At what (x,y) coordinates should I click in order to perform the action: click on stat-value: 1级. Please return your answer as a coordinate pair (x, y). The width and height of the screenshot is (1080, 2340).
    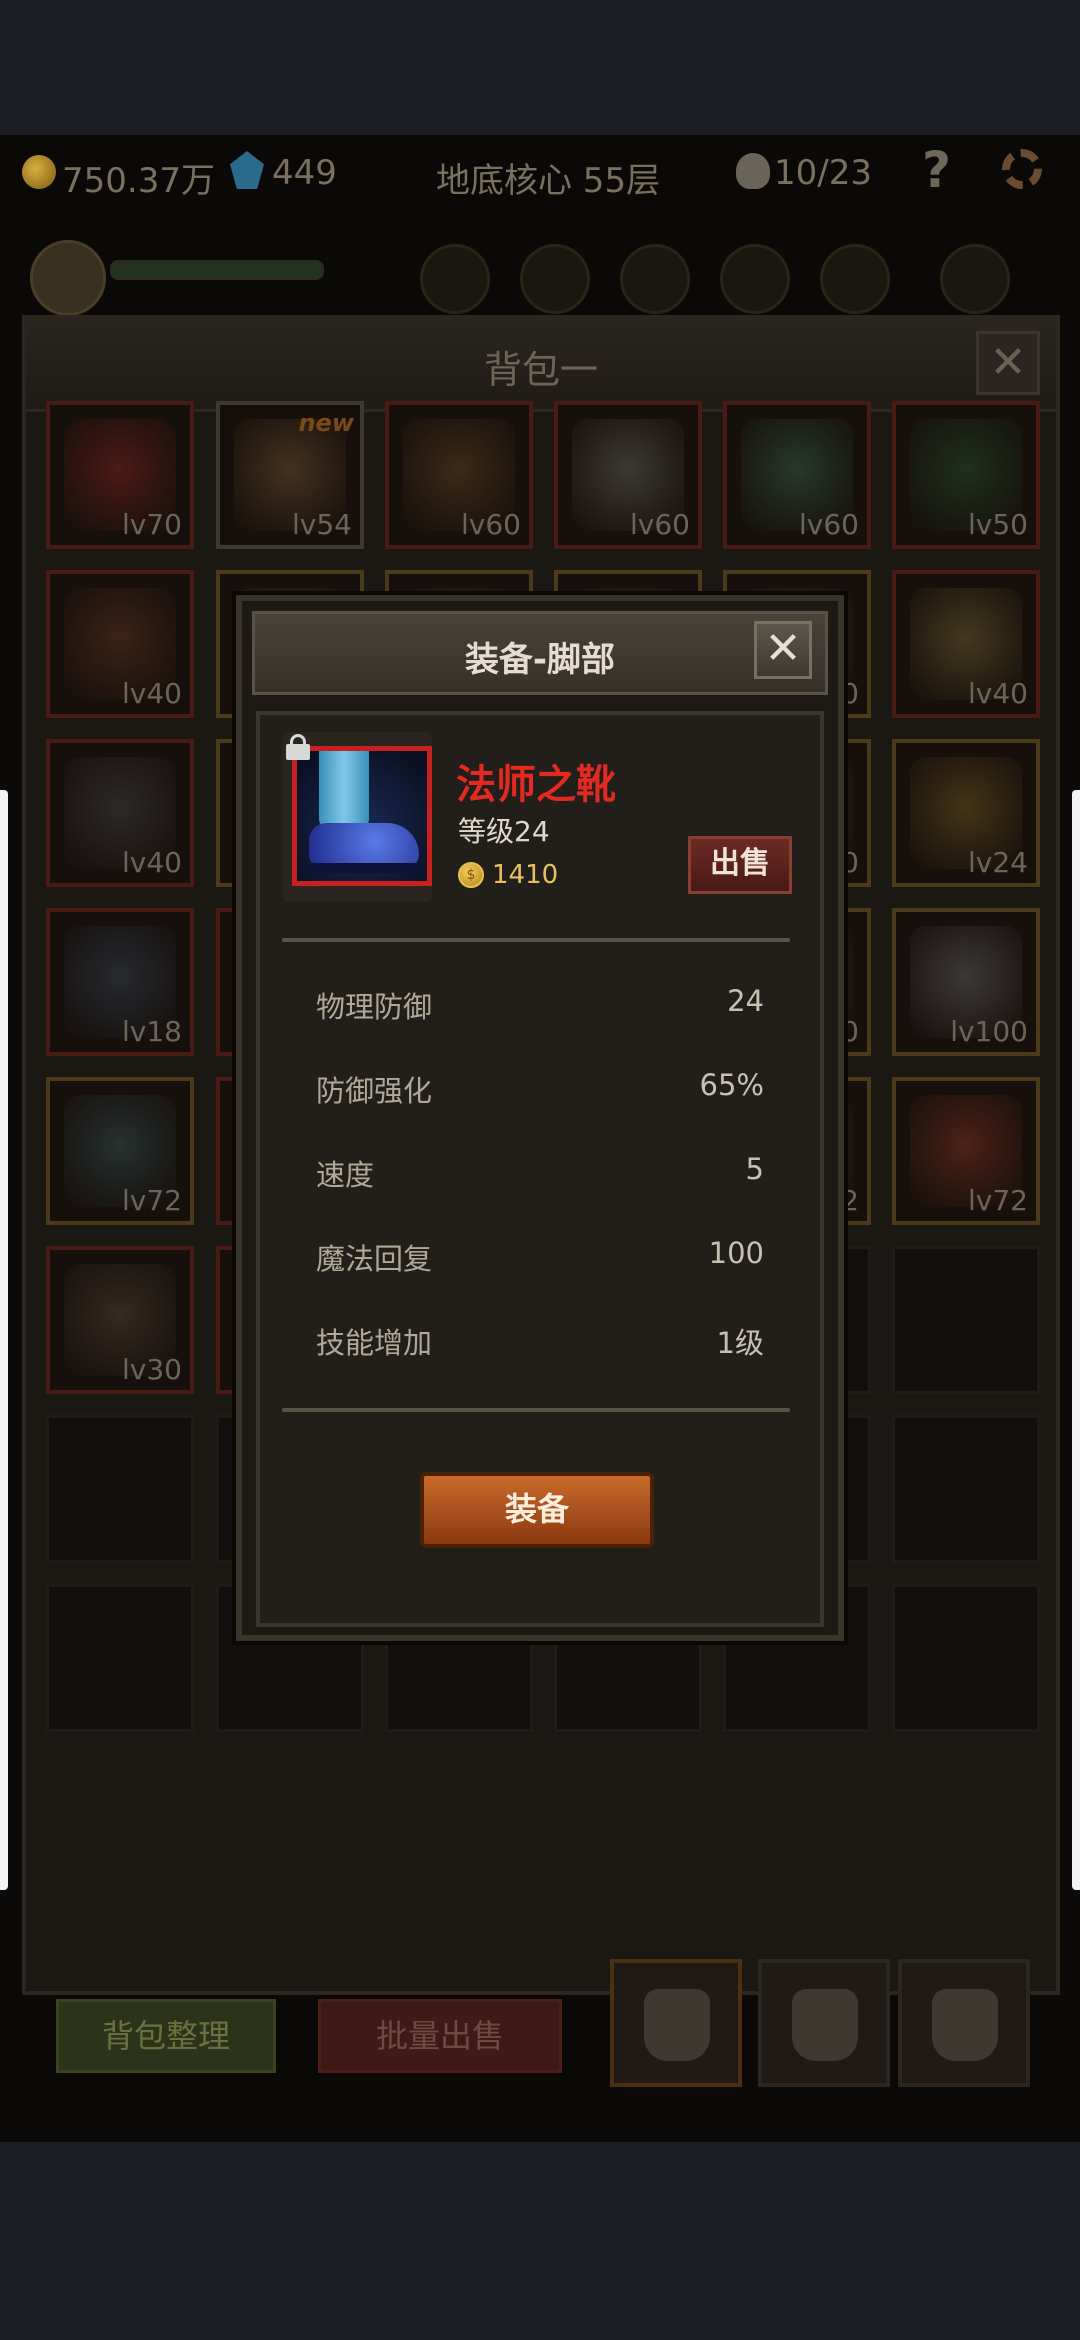
    Looking at the image, I should click on (740, 1343).